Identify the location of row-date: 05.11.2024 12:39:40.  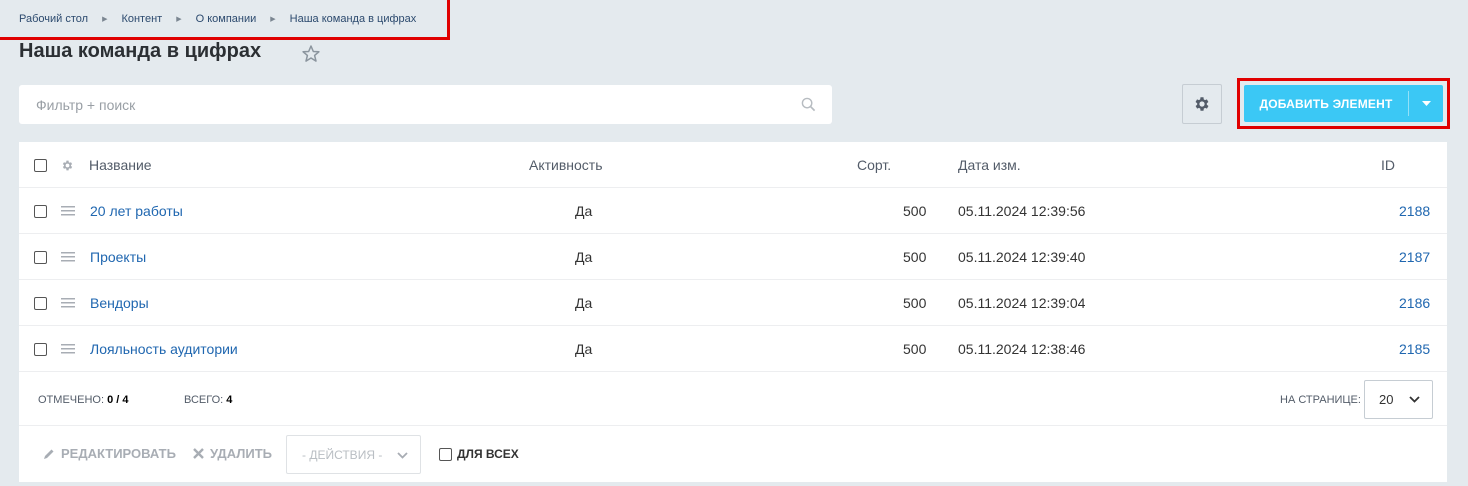
(1022, 257).